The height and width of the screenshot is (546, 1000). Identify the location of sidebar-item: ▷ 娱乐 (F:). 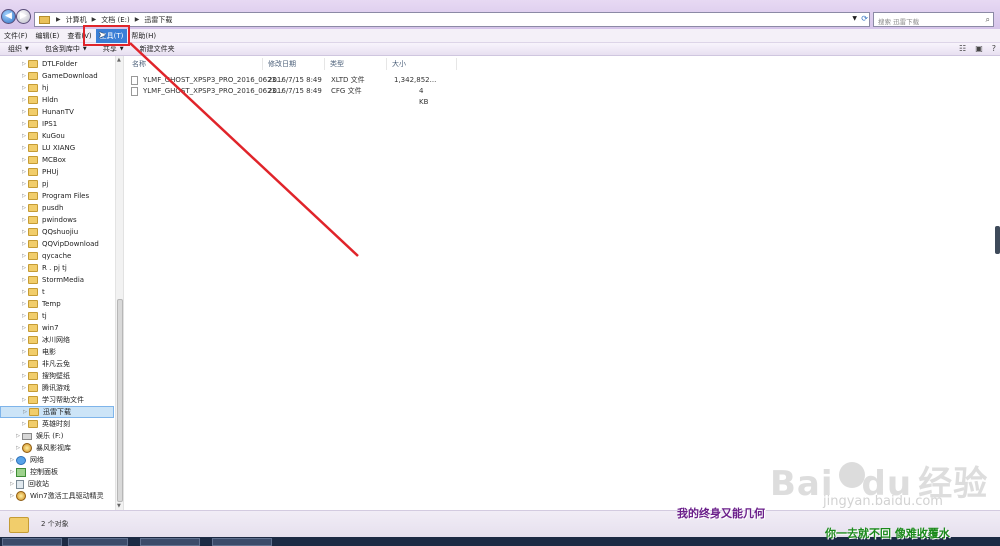
(57, 436).